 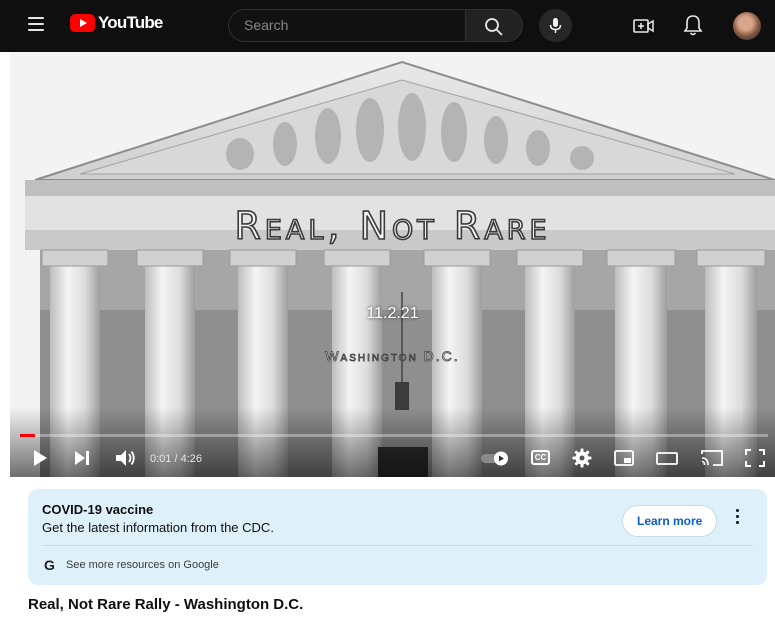 What do you see at coordinates (737, 520) in the screenshot?
I see `more-options-icon` at bounding box center [737, 520].